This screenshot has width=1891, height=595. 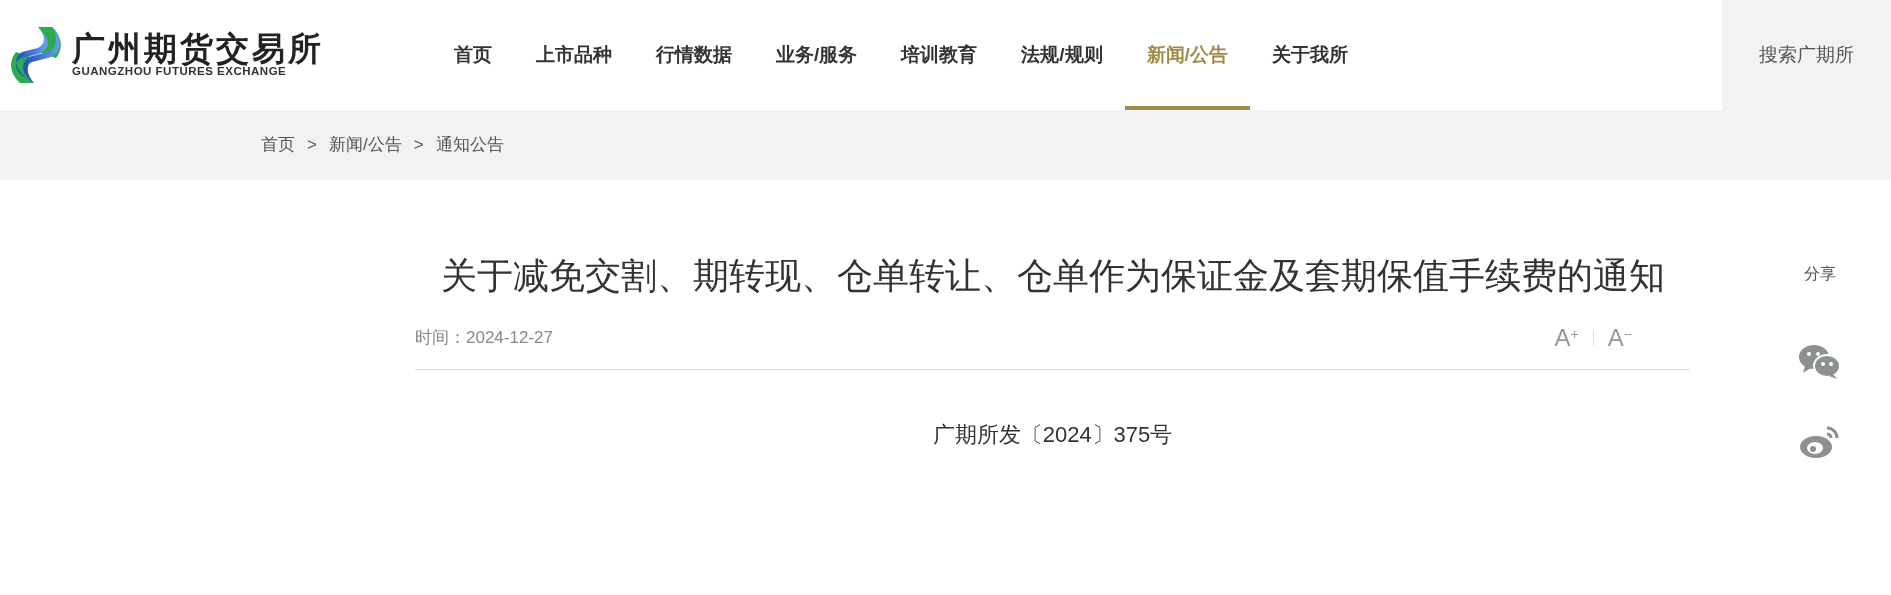 What do you see at coordinates (1806, 55) in the screenshot?
I see `search-button: 搜索广期所` at bounding box center [1806, 55].